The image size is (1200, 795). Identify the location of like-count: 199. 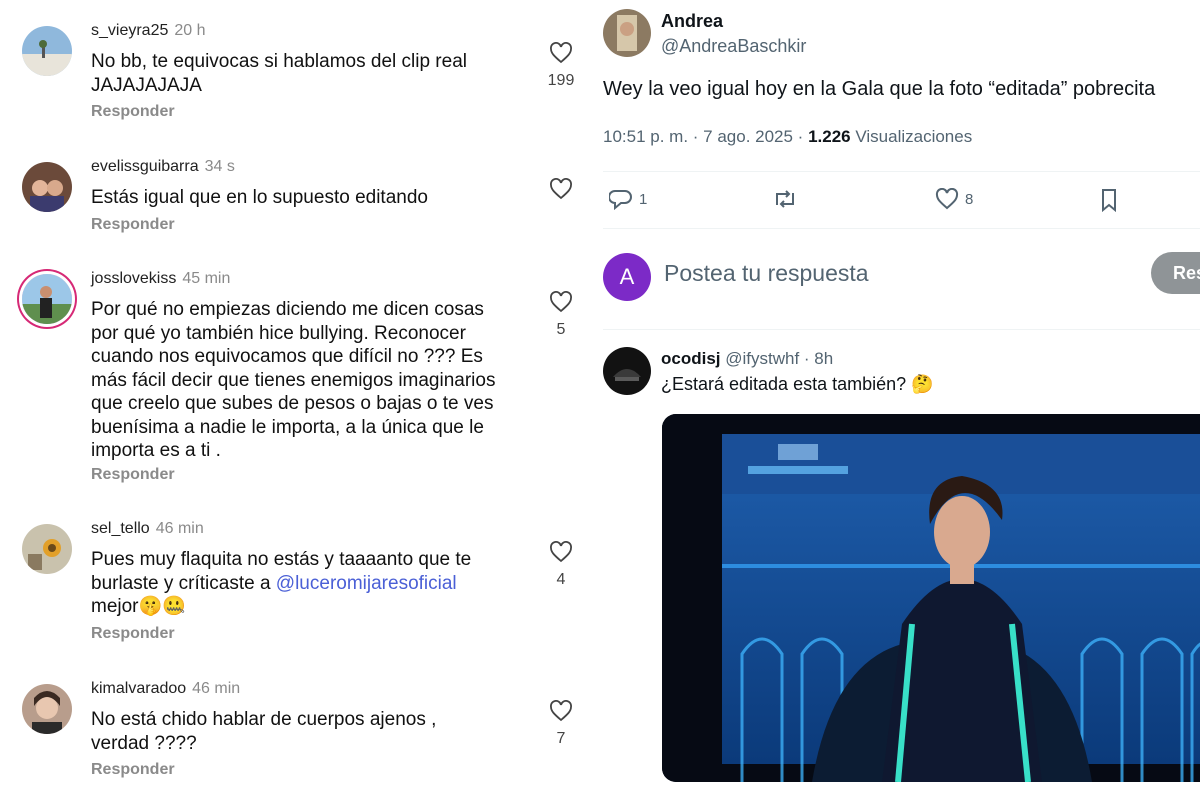
(561, 80).